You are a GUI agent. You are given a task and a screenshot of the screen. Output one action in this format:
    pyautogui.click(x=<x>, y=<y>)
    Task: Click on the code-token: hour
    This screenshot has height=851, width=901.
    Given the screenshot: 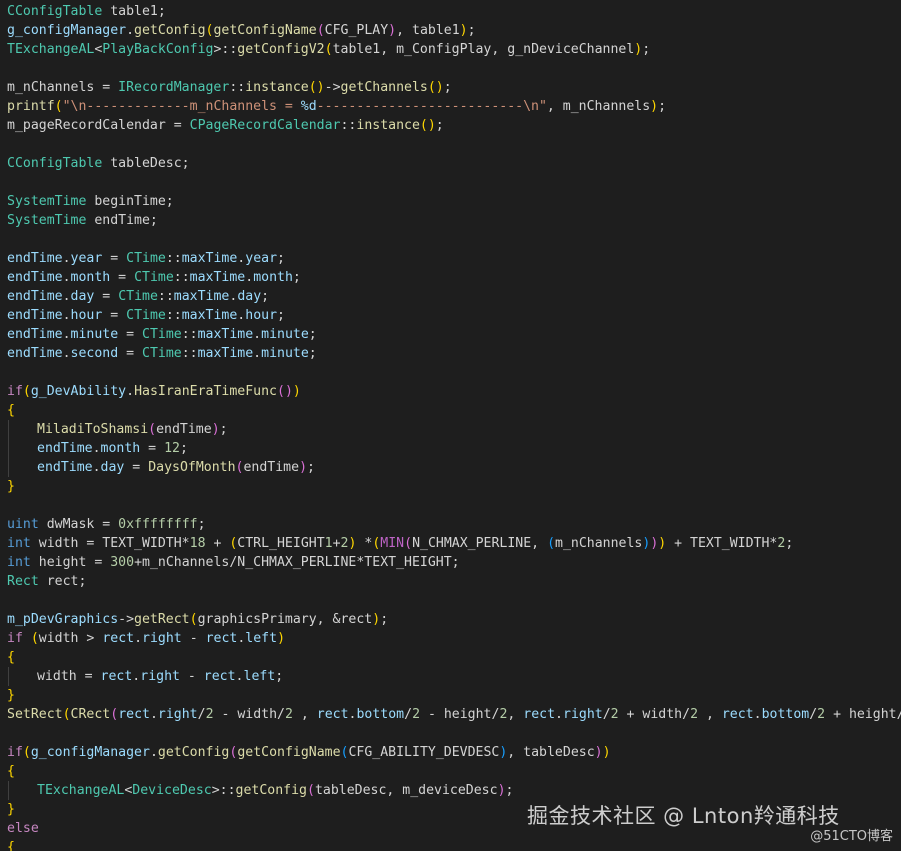 What is the action you would take?
    pyautogui.click(x=261, y=315)
    